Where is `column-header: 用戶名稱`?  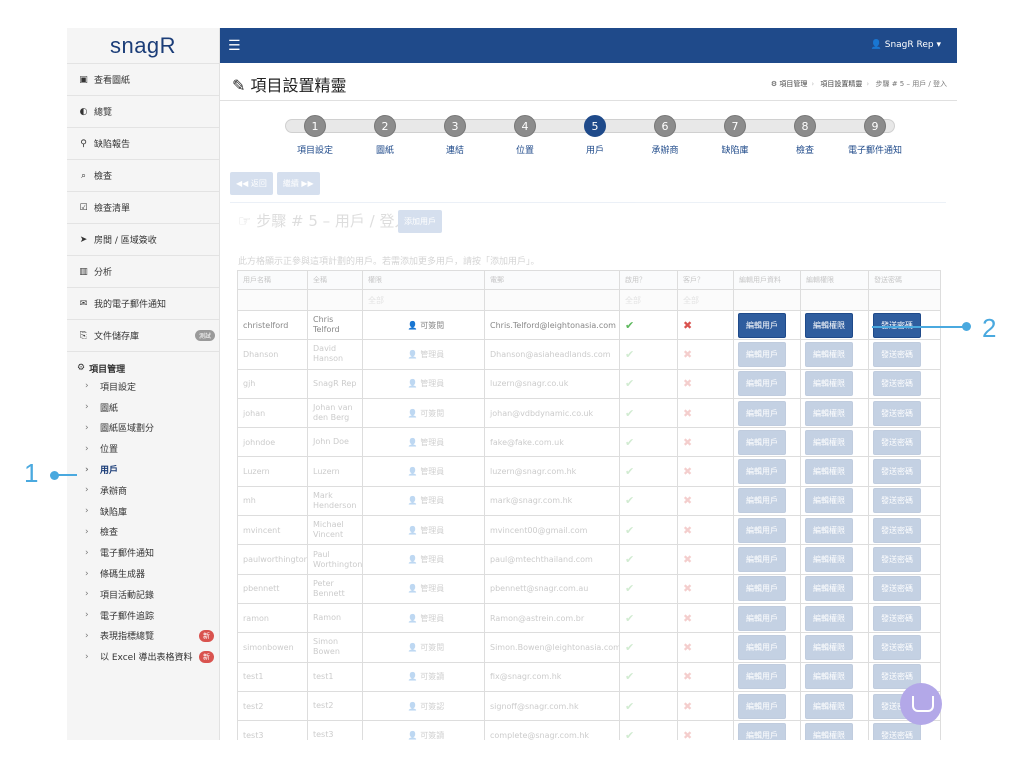
column-header: 用戶名稱 is located at coordinates (272, 280).